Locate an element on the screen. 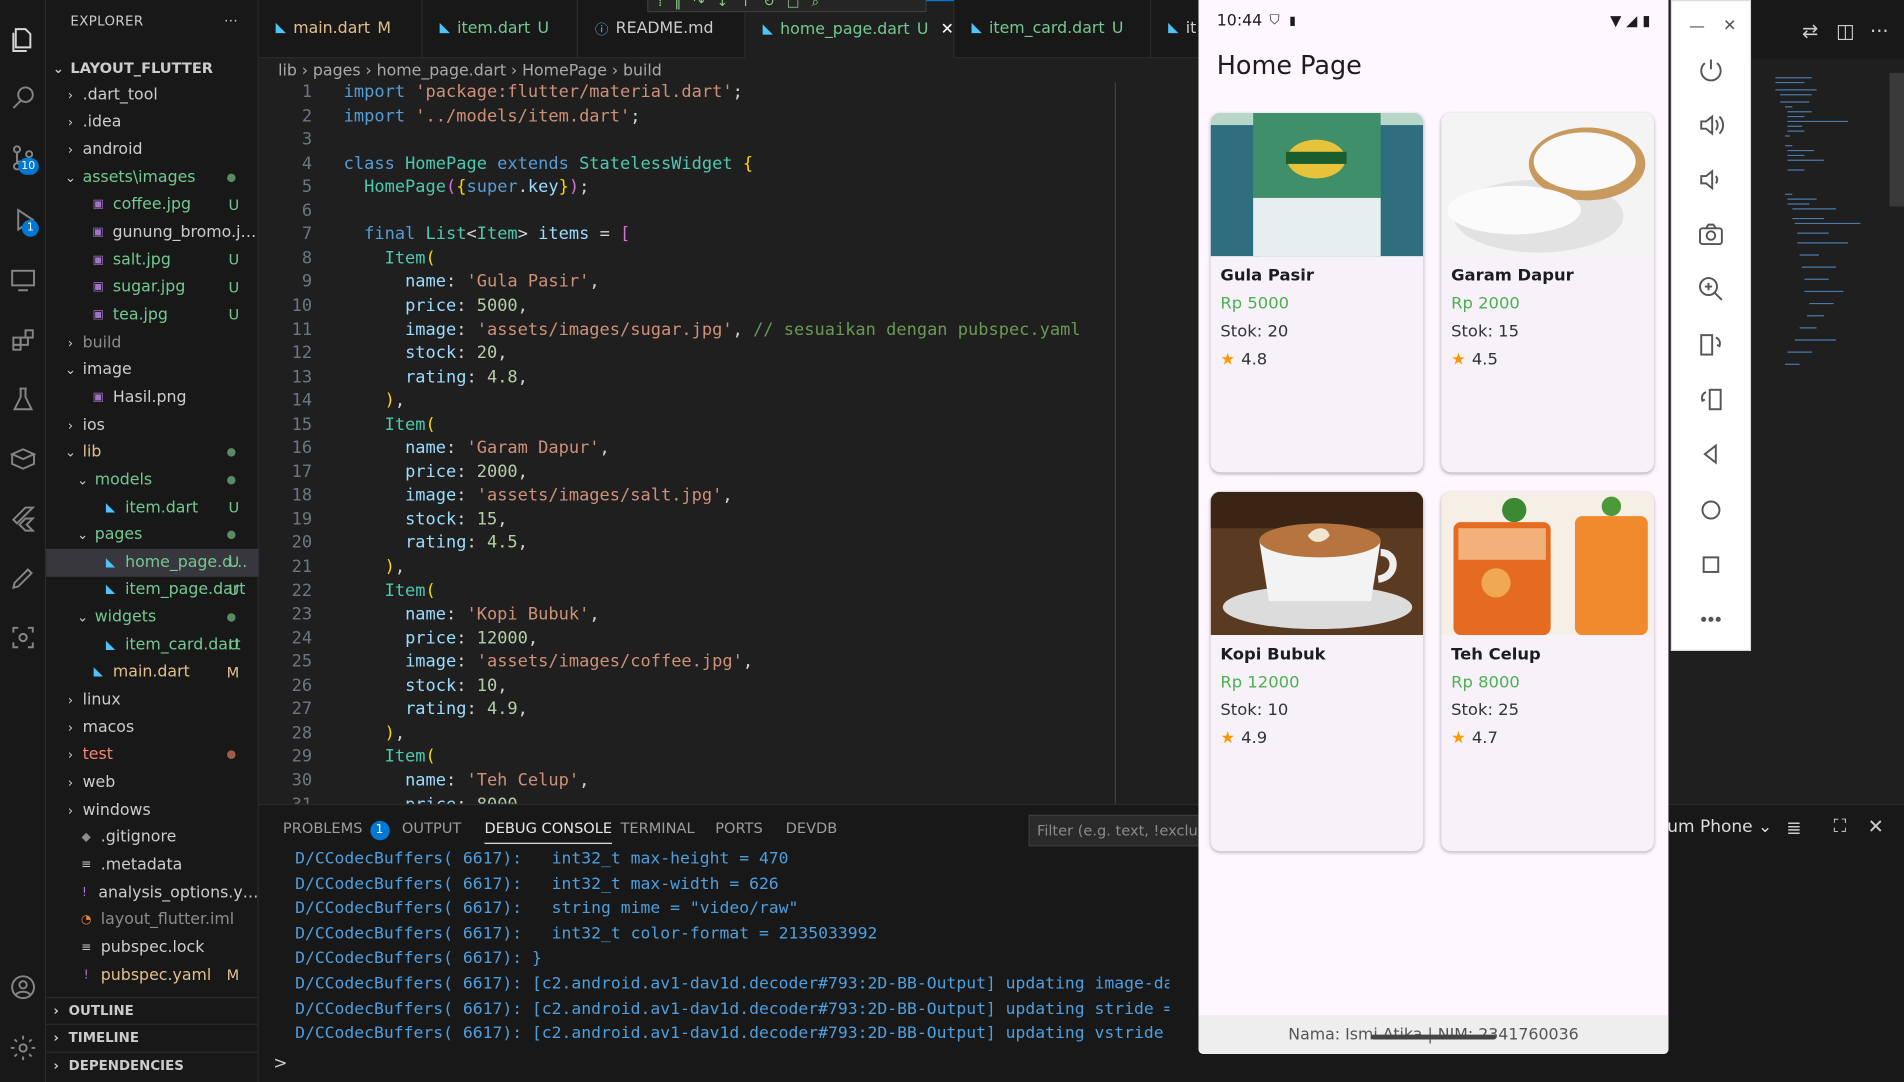 The width and height of the screenshot is (1904, 1082). folder-item: › macos is located at coordinates (152, 727).